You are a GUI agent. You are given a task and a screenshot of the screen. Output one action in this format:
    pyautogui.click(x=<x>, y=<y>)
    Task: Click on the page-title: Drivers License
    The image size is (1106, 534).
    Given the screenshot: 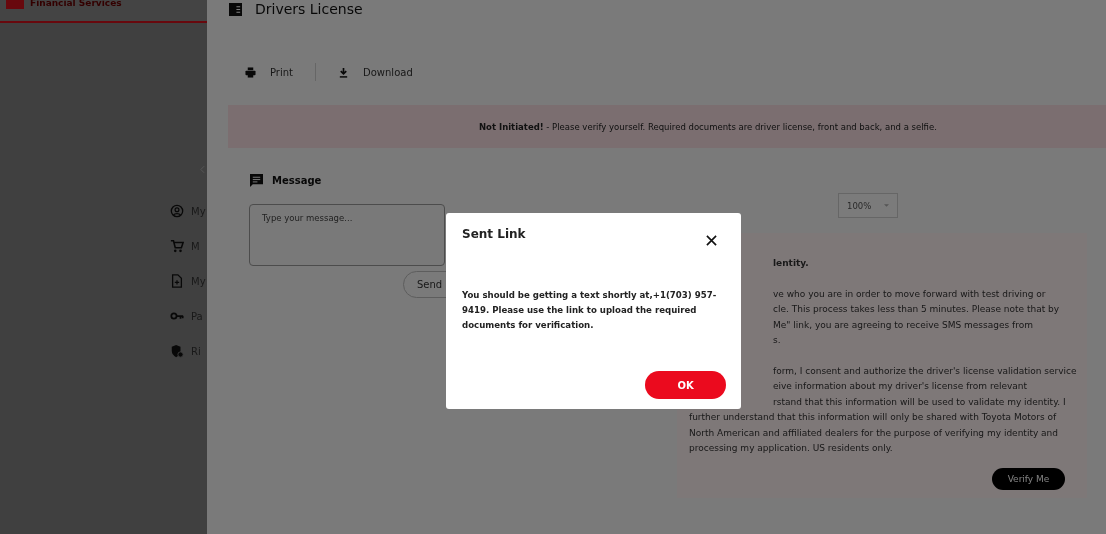 What is the action you would take?
    pyautogui.click(x=309, y=9)
    